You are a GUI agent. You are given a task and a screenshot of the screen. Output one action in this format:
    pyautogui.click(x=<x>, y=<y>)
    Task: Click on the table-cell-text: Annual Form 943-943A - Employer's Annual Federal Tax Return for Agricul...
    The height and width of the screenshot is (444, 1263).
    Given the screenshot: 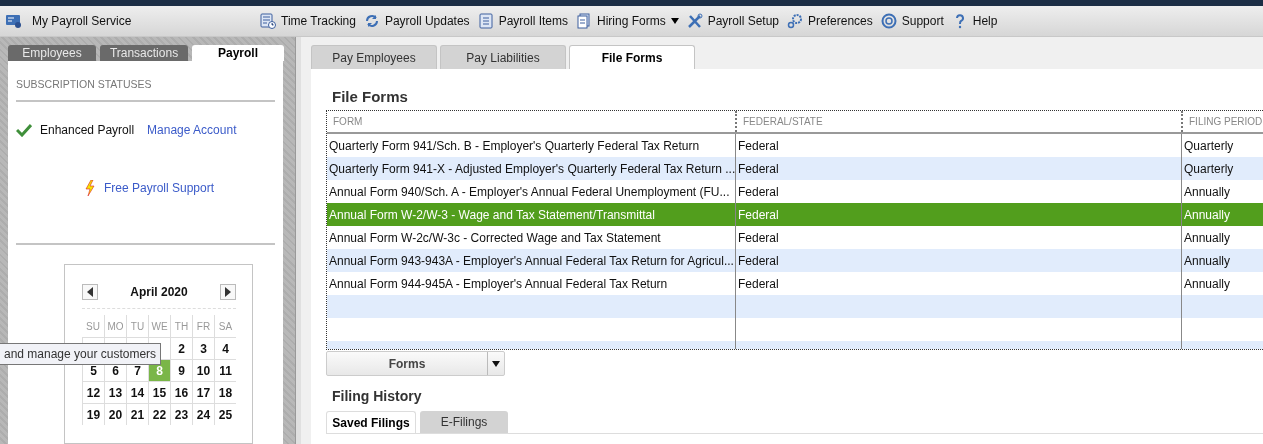 What is the action you would take?
    pyautogui.click(x=531, y=261)
    